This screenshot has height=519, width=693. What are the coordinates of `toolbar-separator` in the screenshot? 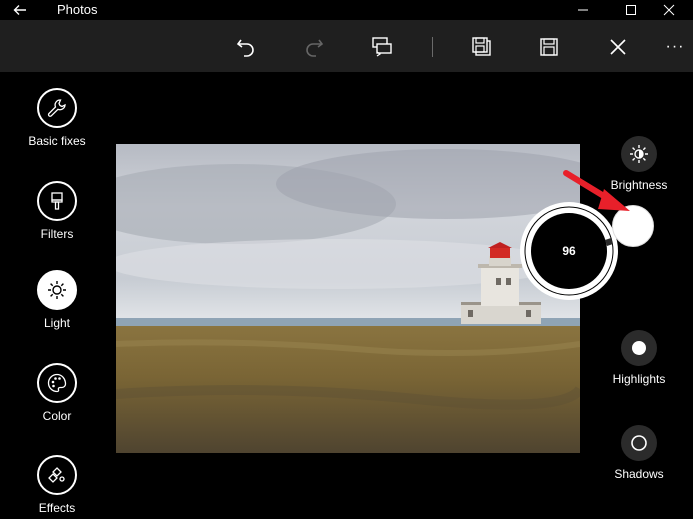 It's located at (432, 47).